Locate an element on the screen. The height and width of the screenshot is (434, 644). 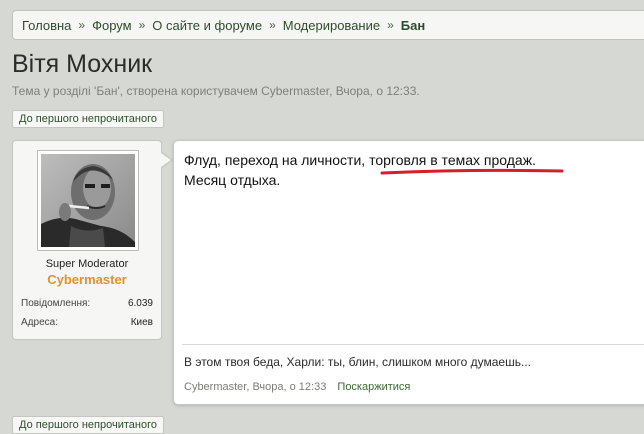
post-meta: Cybermaster, Вчора, о 12:33 Поскаржитися is located at coordinates (297, 387).